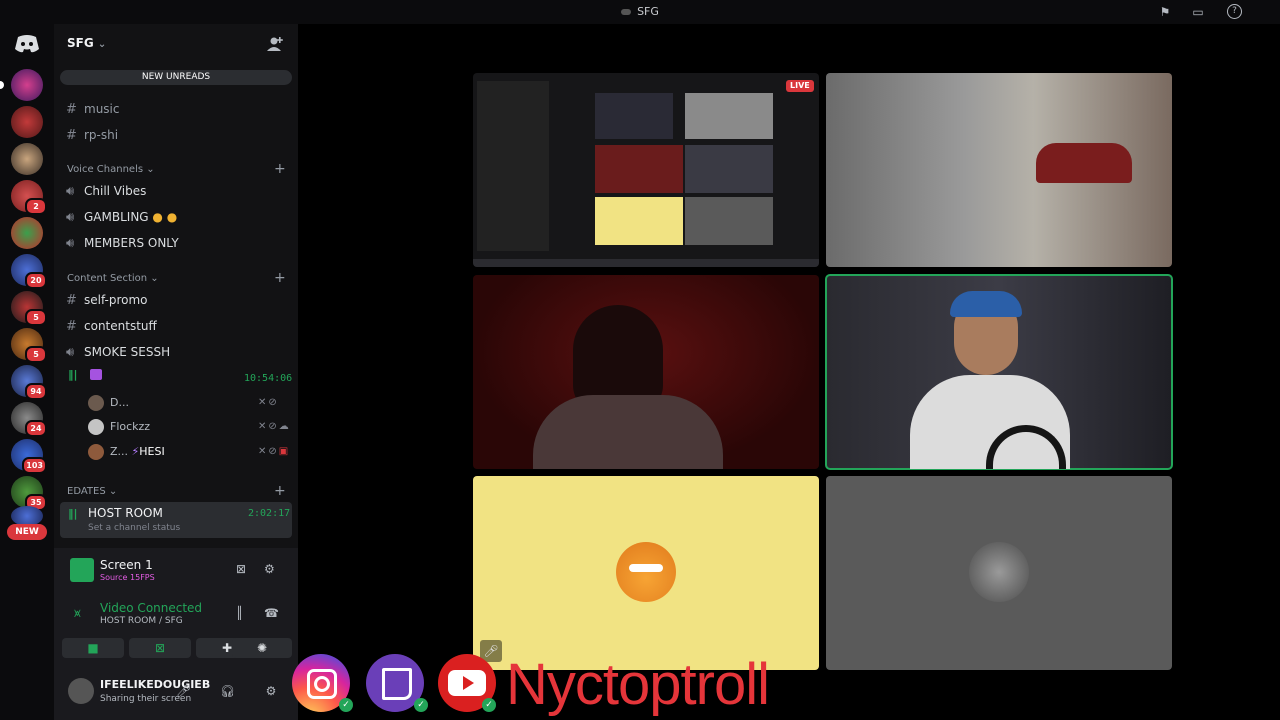  Describe the element at coordinates (2, 85) in the screenshot. I see `unread-pill` at that location.